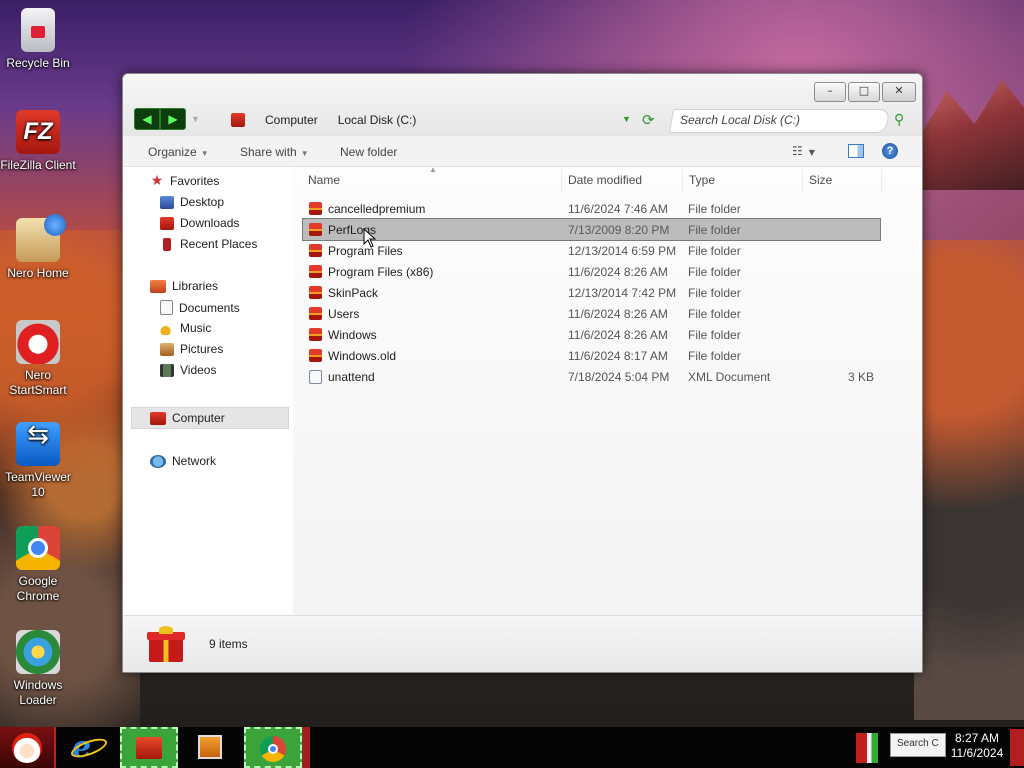 This screenshot has height=768, width=1024. I want to click on nav-pictures: Pictures, so click(191, 349).